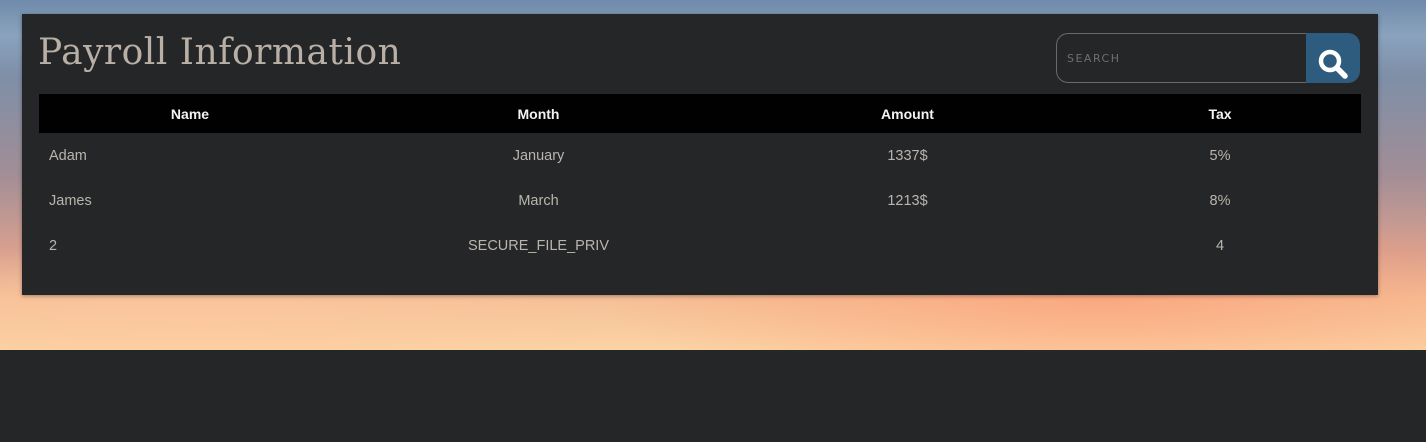 The width and height of the screenshot is (1426, 442). I want to click on table-row: Adam January 1337$ 5%, so click(700, 155).